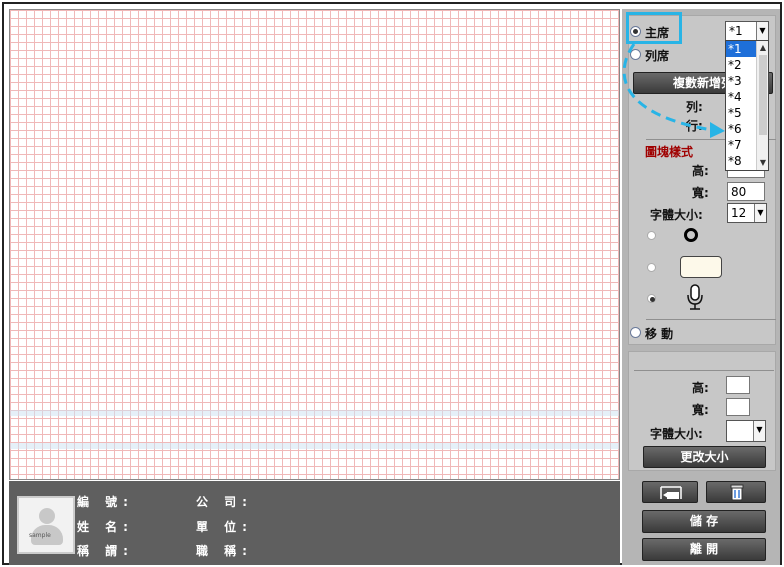 The width and height of the screenshot is (784, 567). Describe the element at coordinates (700, 410) in the screenshot. I see `resize-width-label: 寬:` at that location.